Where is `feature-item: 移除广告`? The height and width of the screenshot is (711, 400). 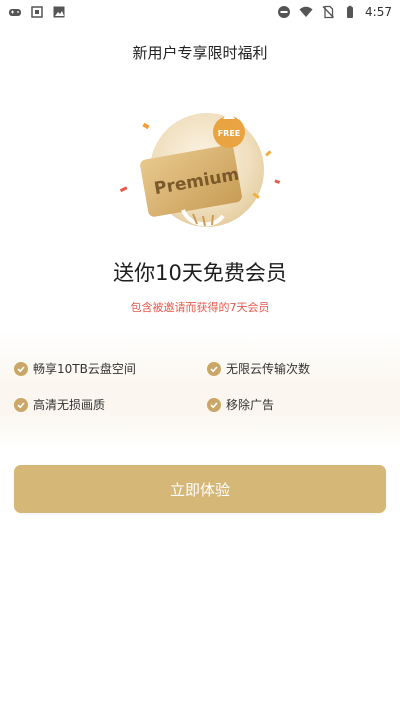
feature-item: 移除广告 is located at coordinates (240, 404).